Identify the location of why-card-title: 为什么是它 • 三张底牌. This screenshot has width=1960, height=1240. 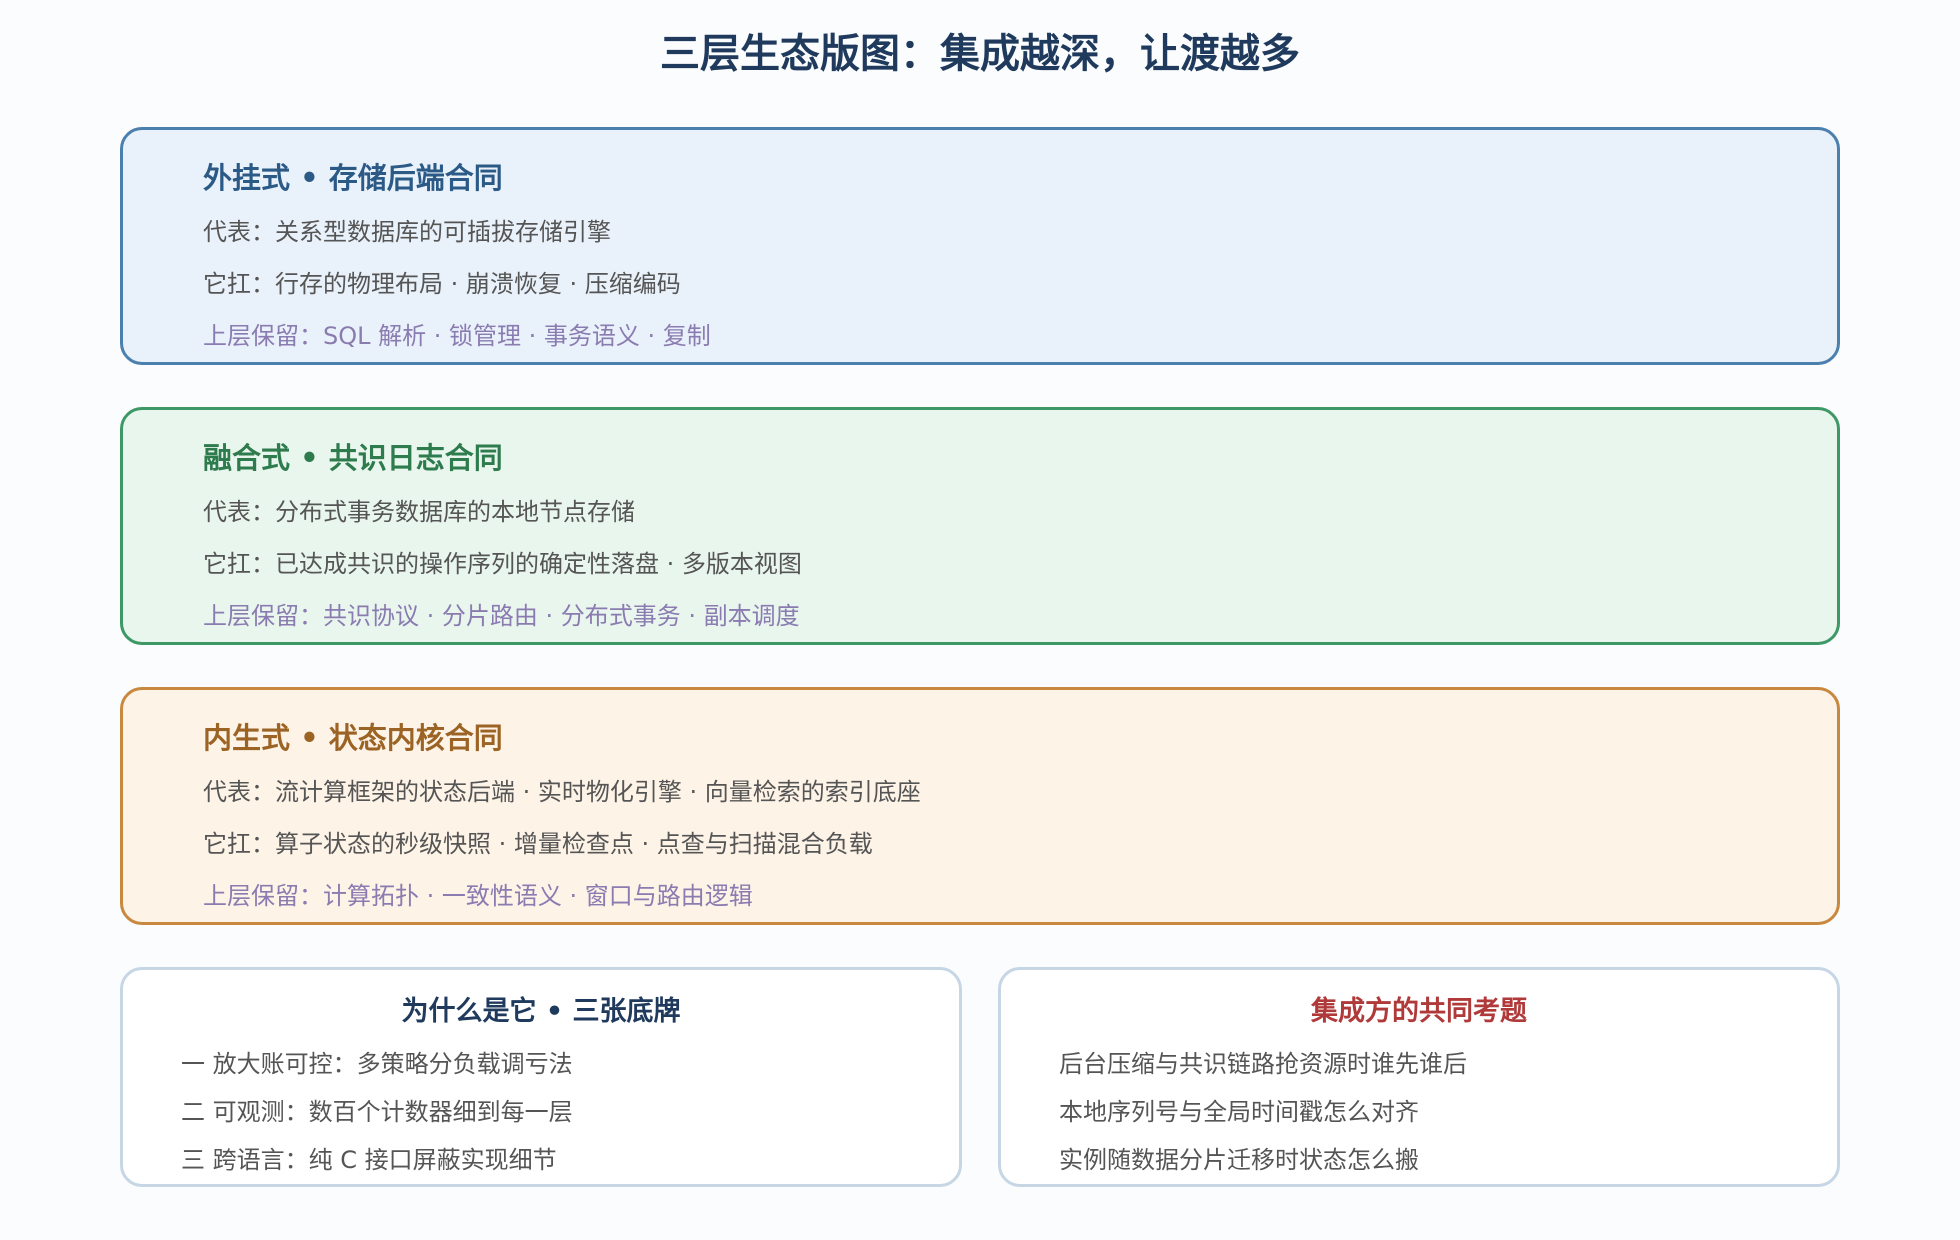
(541, 1011).